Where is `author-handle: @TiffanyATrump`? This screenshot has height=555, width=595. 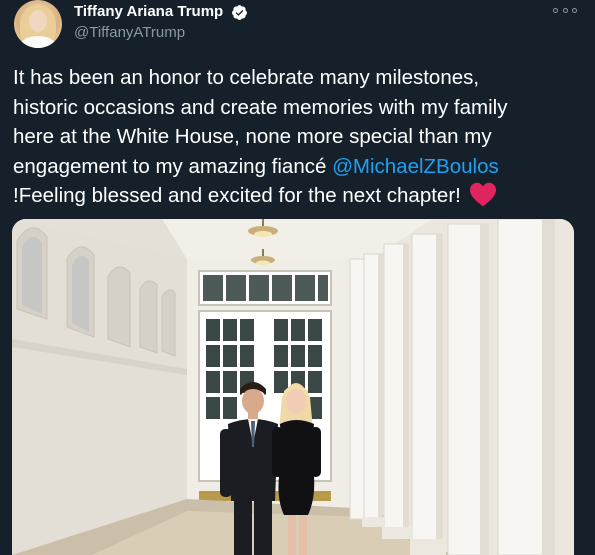 author-handle: @TiffanyATrump is located at coordinates (161, 33).